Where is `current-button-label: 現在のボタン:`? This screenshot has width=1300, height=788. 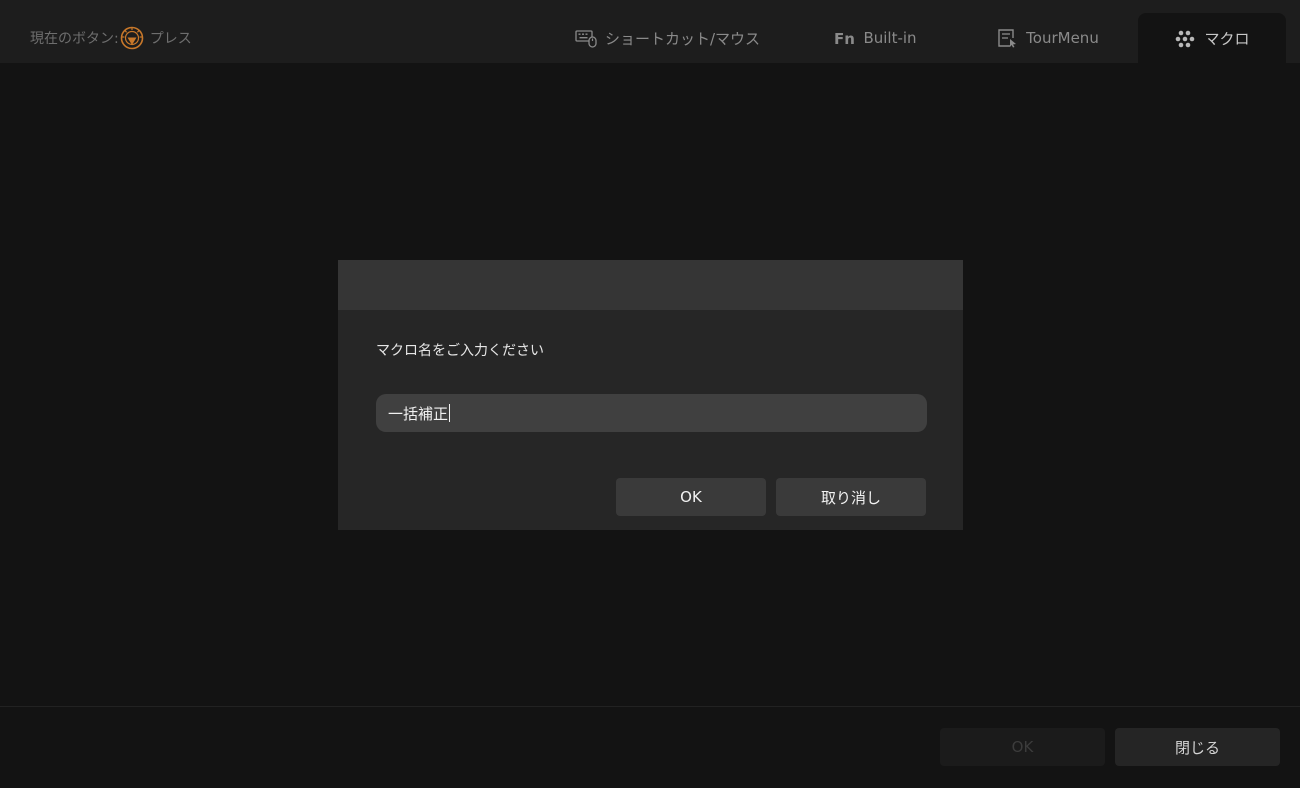 current-button-label: 現在のボタン: is located at coordinates (74, 39).